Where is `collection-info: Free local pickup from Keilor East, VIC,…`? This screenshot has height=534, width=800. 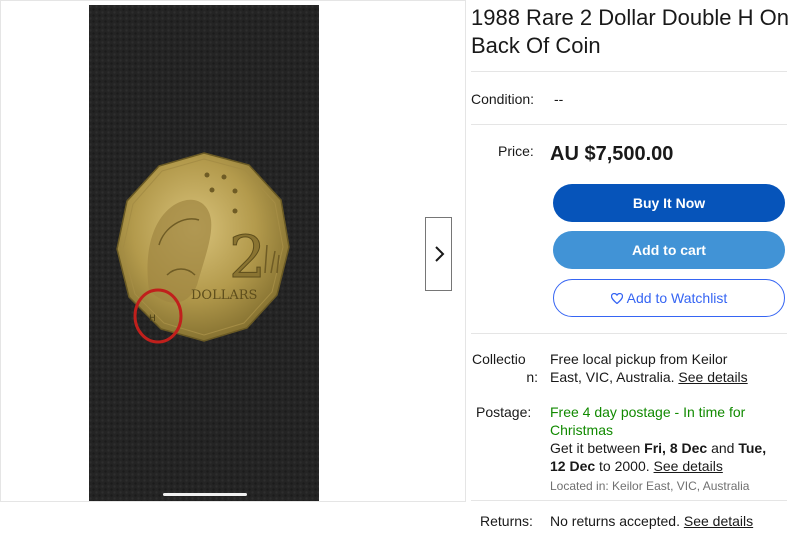
collection-info: Free local pickup from Keilor East, VIC,… is located at coordinates (649, 368).